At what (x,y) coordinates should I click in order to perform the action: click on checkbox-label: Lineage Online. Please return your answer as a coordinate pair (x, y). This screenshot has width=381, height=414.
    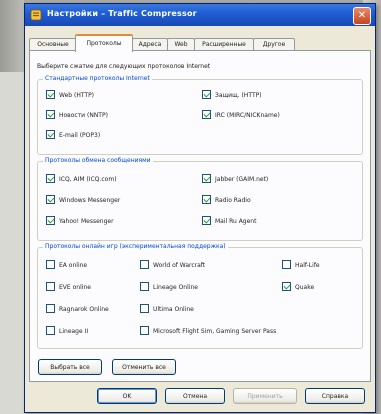
    Looking at the image, I should click on (175, 287).